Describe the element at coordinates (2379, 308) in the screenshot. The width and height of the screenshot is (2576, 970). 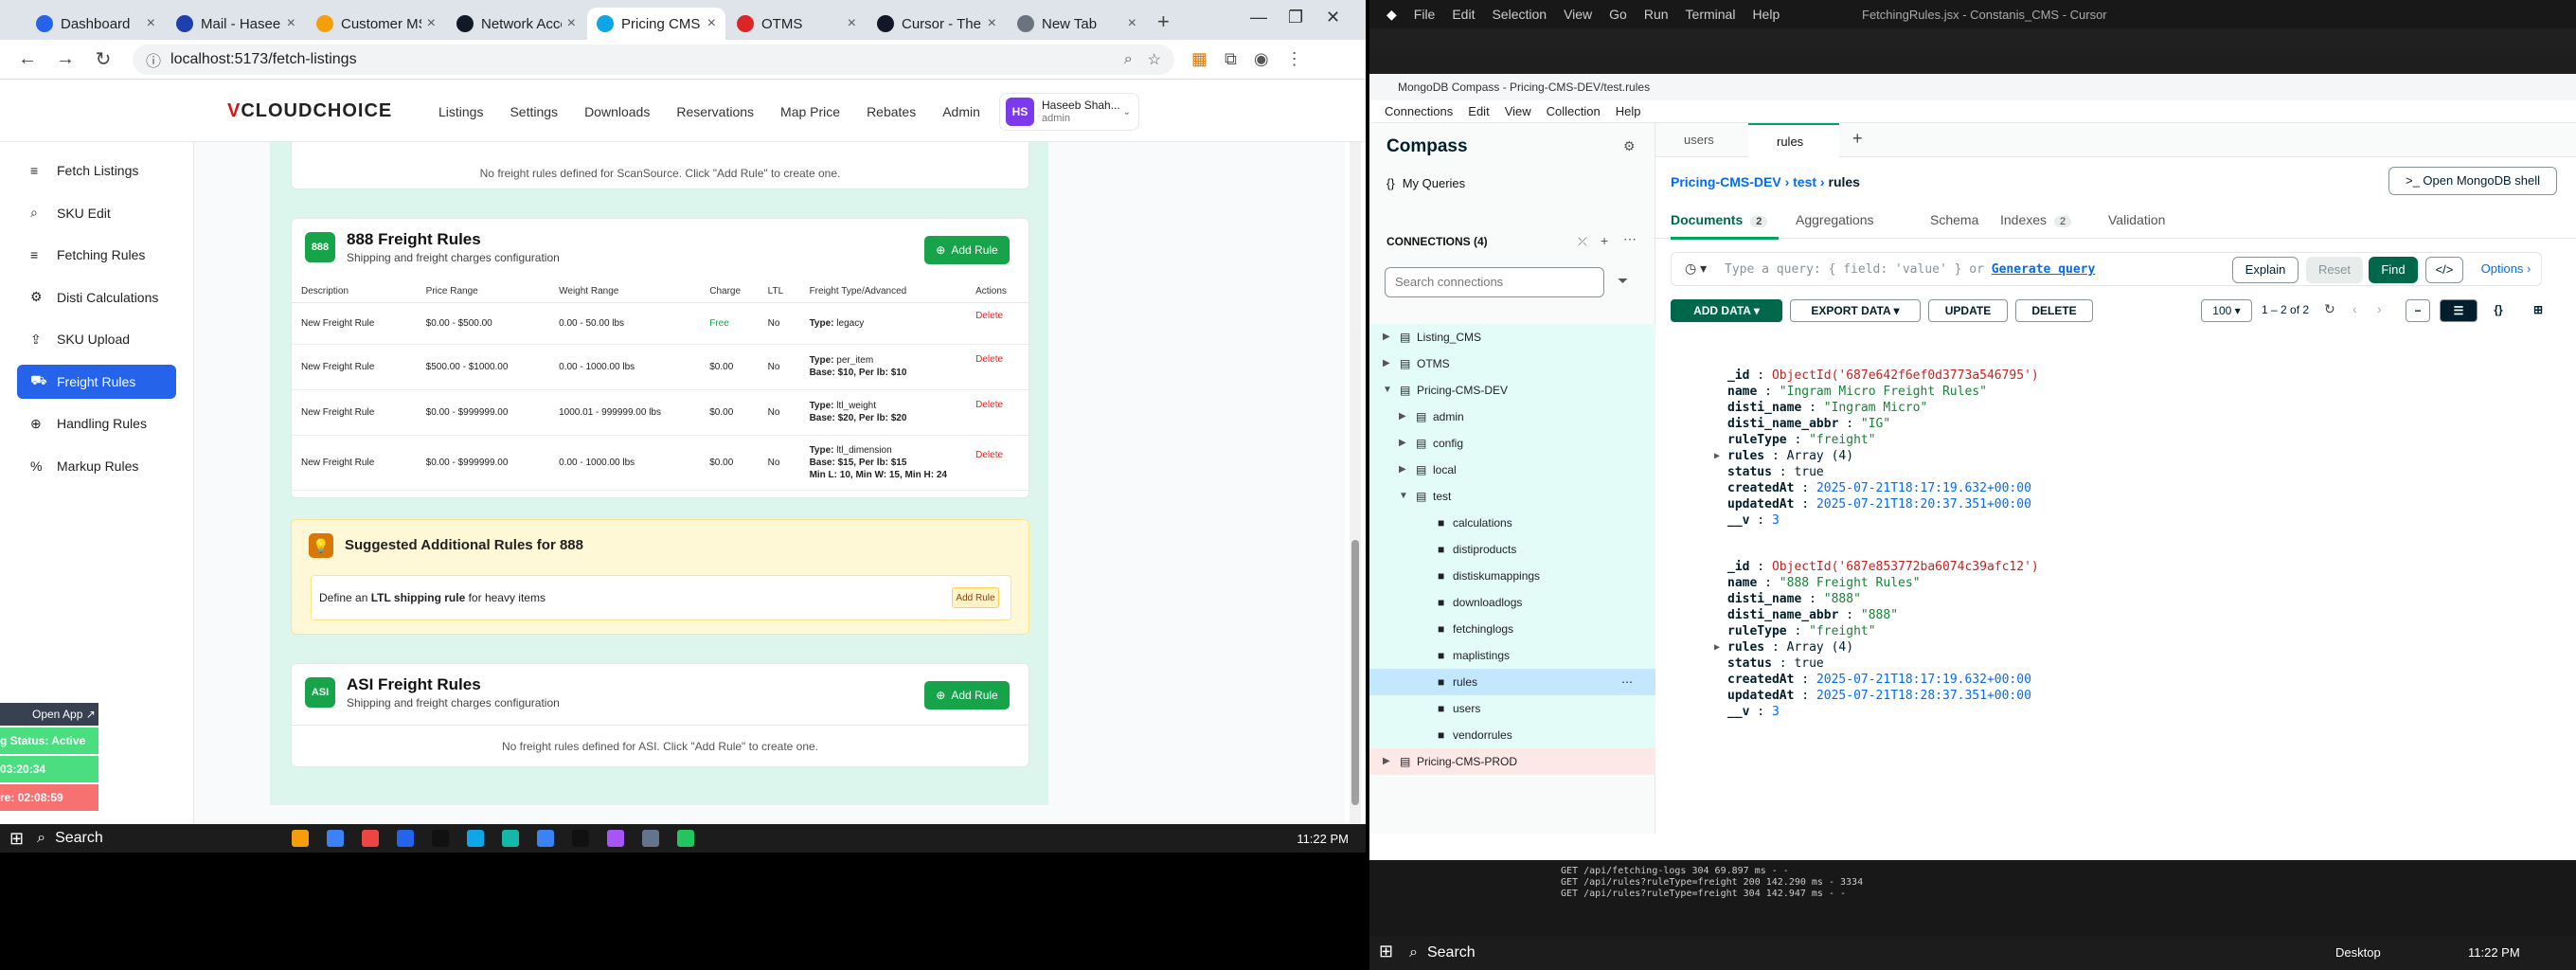
I see `next-page-icon: ›` at that location.